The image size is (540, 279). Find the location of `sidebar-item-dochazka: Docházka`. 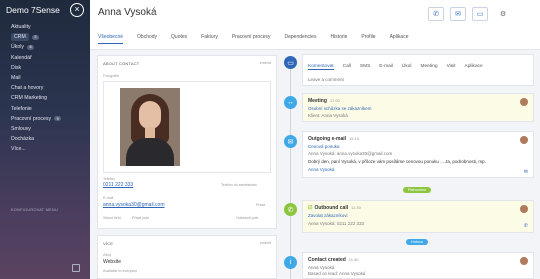

sidebar-item-dochazka: Docházka is located at coordinates (45, 139).